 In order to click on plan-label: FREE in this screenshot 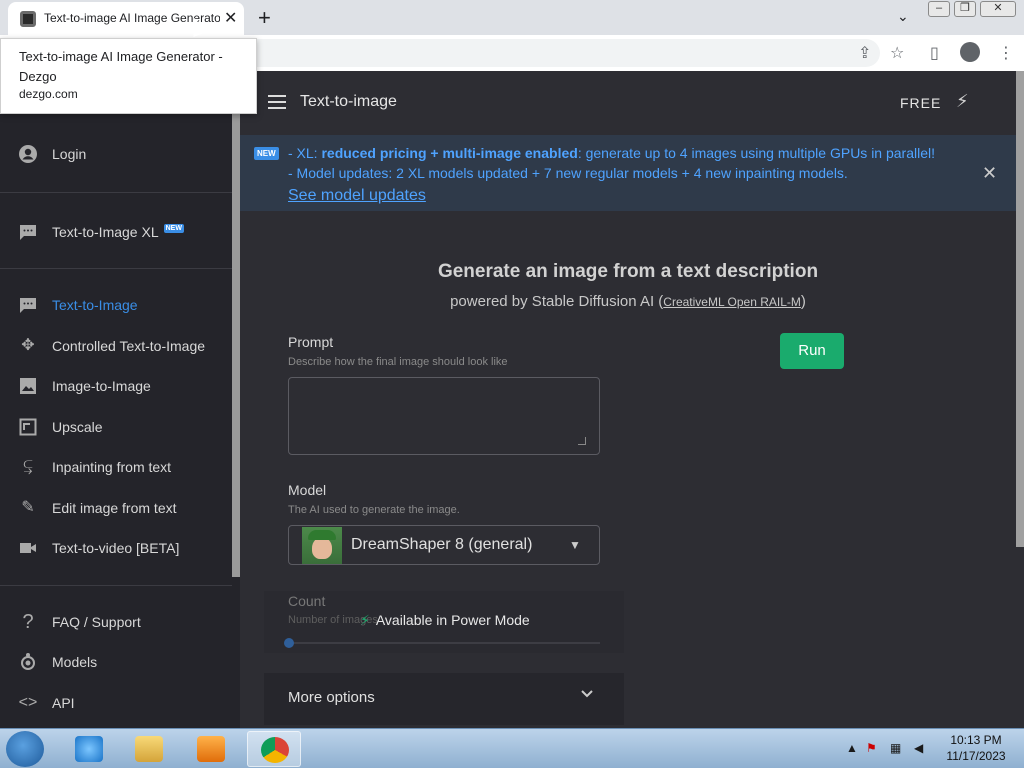, I will do `click(920, 103)`.